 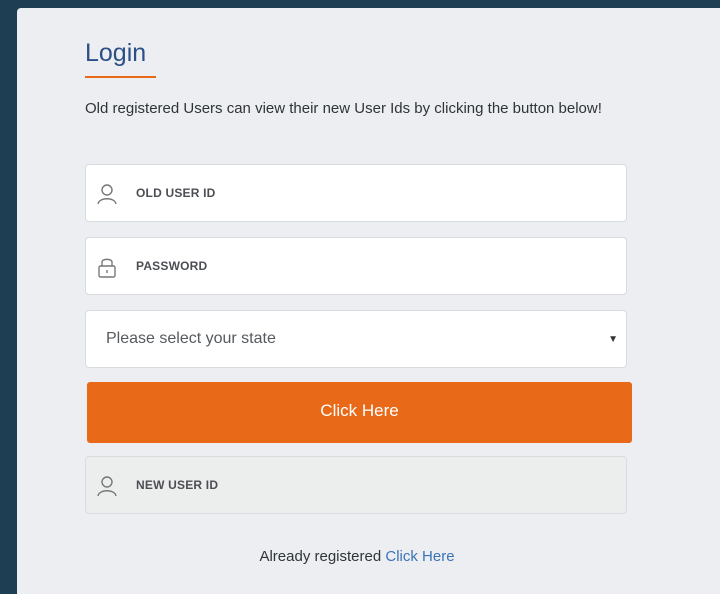 What do you see at coordinates (191, 338) in the screenshot?
I see `state-select-value: Please select your state` at bounding box center [191, 338].